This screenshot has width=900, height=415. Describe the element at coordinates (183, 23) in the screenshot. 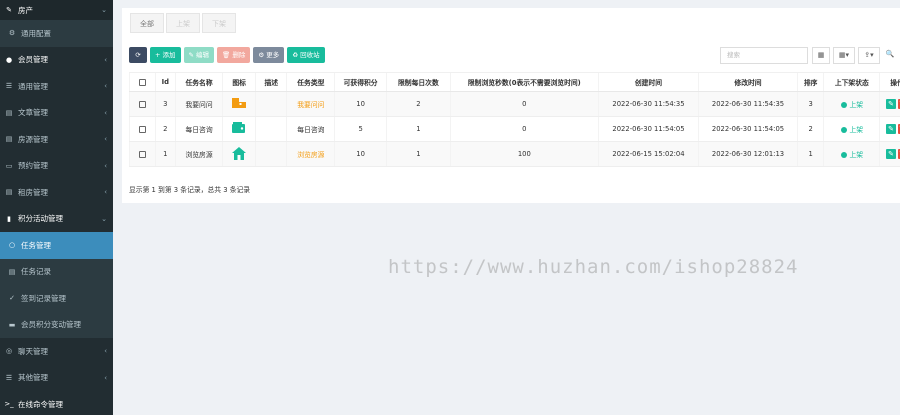

I see `tab-online: 上架` at that location.